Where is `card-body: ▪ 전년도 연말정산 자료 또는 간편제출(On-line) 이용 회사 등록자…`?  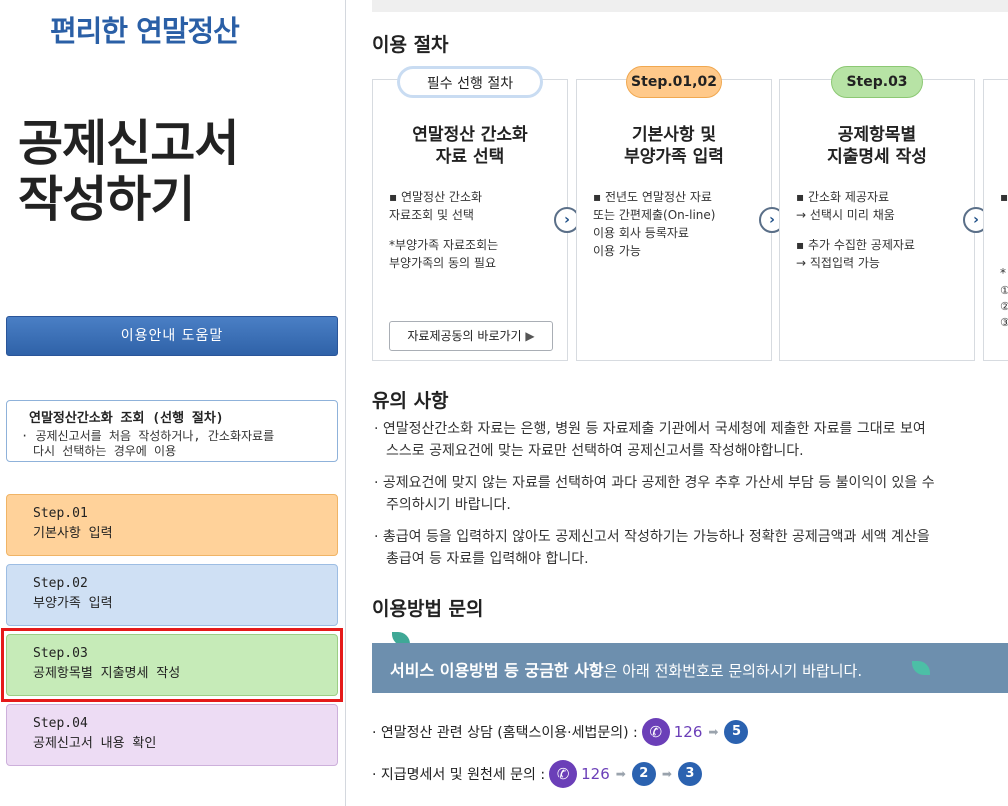
card-body: ▪ 전년도 연말정산 자료 또는 간편제출(On-line) 이용 회사 등록자… is located at coordinates (654, 224).